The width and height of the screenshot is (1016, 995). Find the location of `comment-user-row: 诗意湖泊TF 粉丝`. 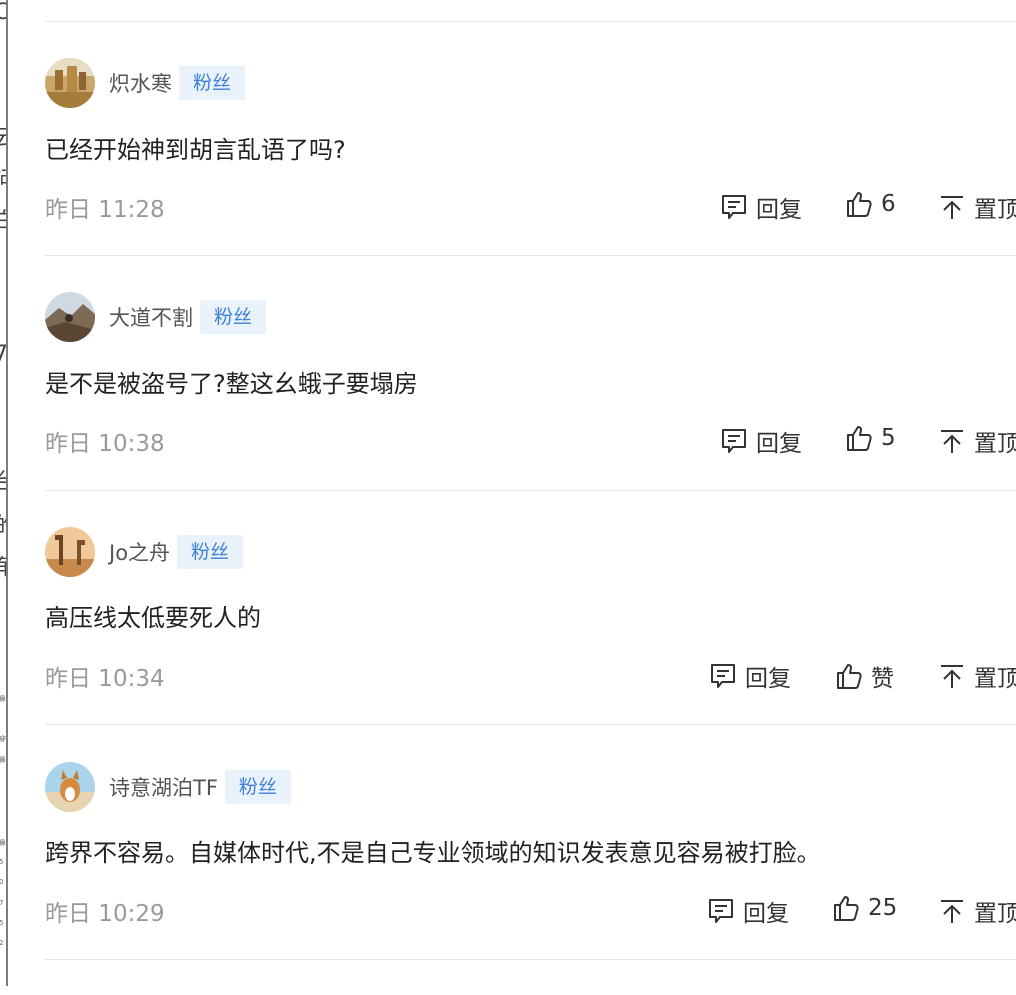

comment-user-row: 诗意湖泊TF 粉丝 is located at coordinates (168, 787).